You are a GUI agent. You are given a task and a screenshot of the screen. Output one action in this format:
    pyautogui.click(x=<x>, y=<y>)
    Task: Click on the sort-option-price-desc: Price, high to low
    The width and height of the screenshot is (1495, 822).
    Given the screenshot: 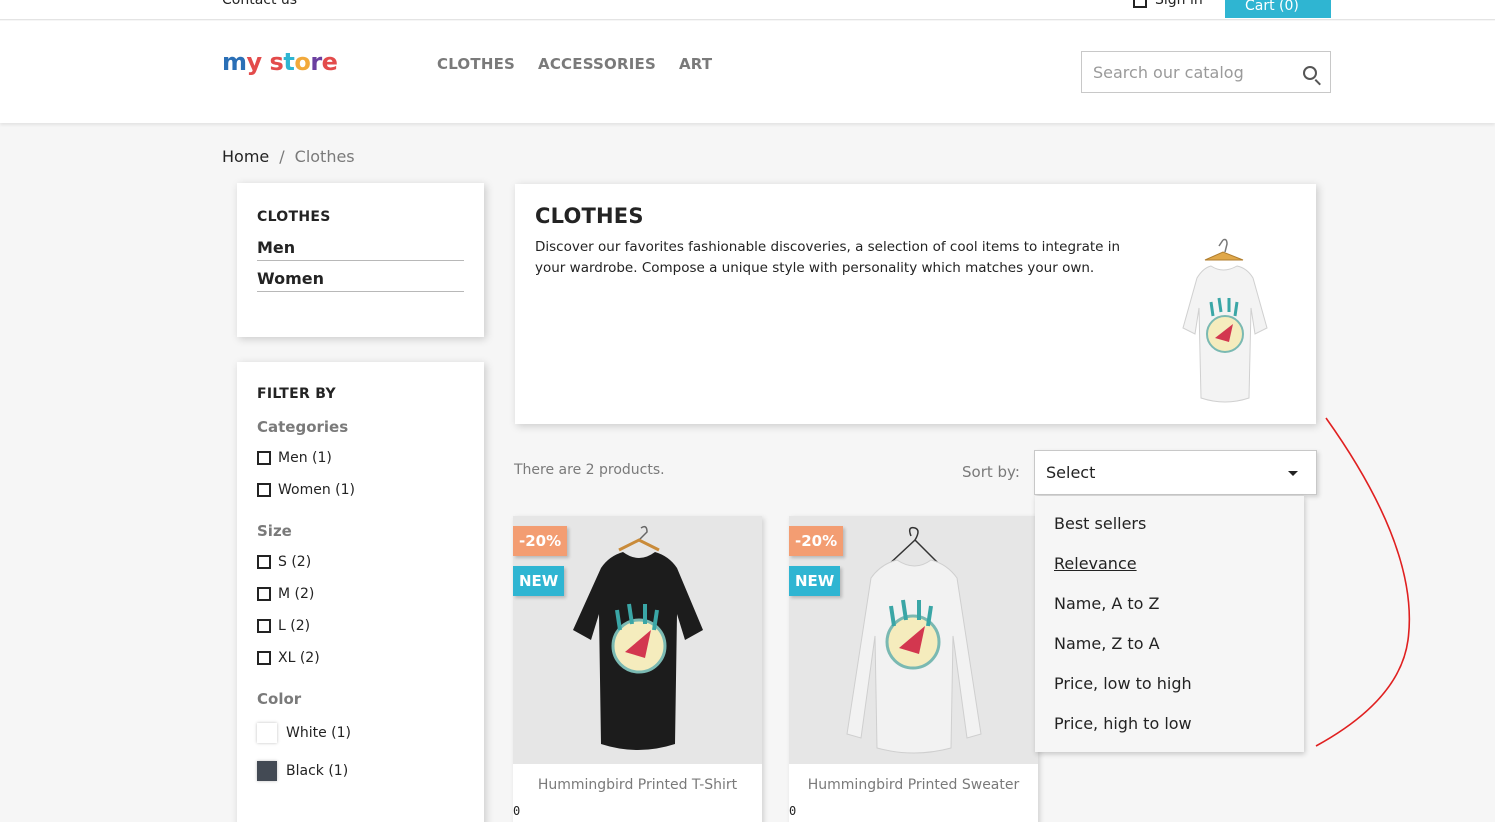 What is the action you would take?
    pyautogui.click(x=1169, y=724)
    